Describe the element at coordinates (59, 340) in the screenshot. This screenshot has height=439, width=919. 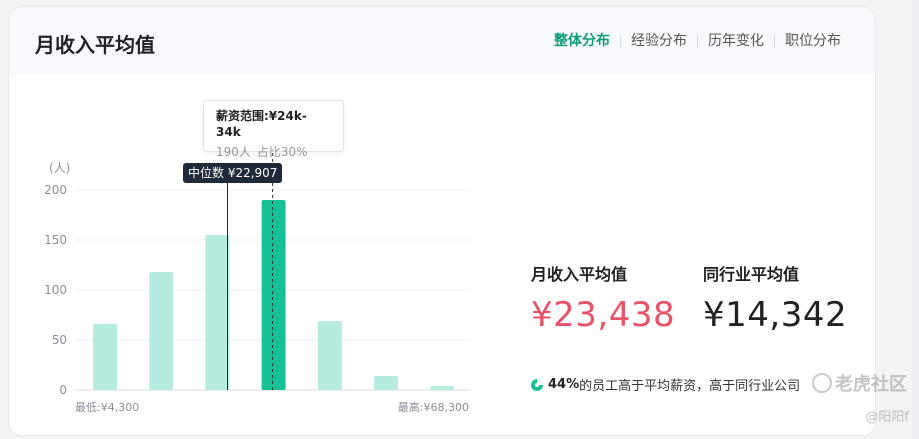
I see `y-tick-label: 50` at that location.